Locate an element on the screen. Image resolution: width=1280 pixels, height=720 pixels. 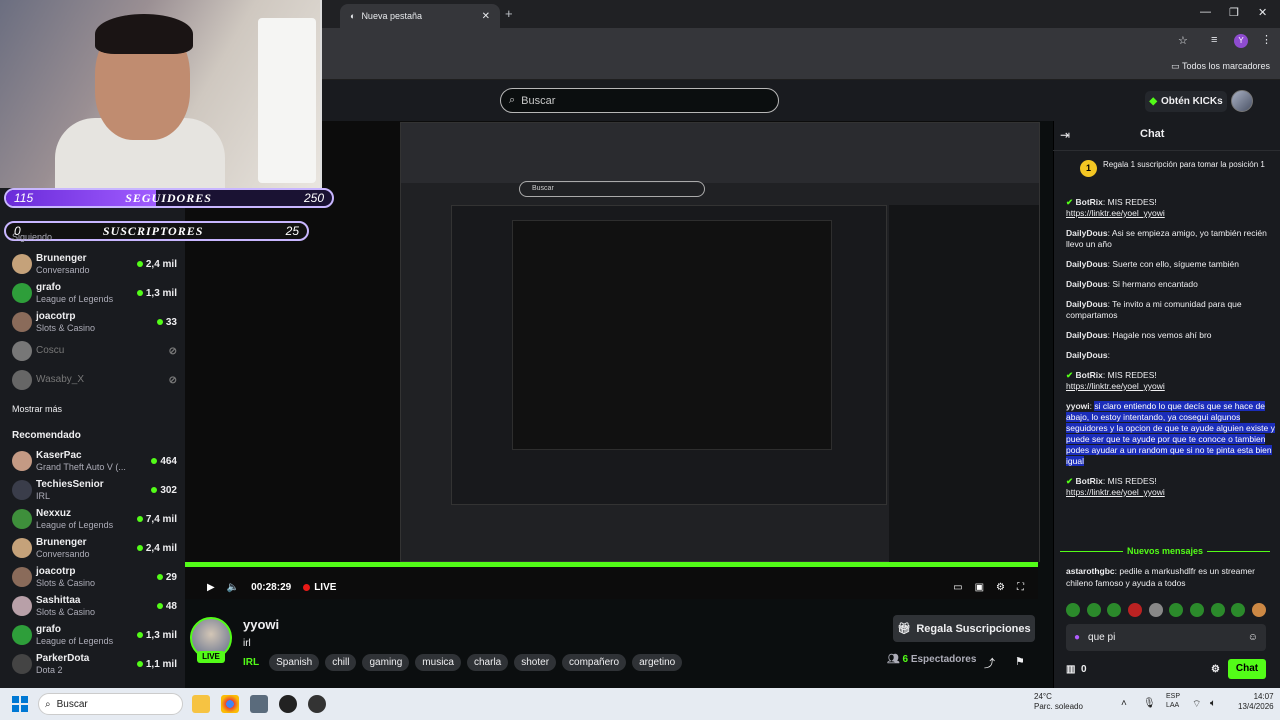
stream-tag: chill is located at coordinates (341, 662).